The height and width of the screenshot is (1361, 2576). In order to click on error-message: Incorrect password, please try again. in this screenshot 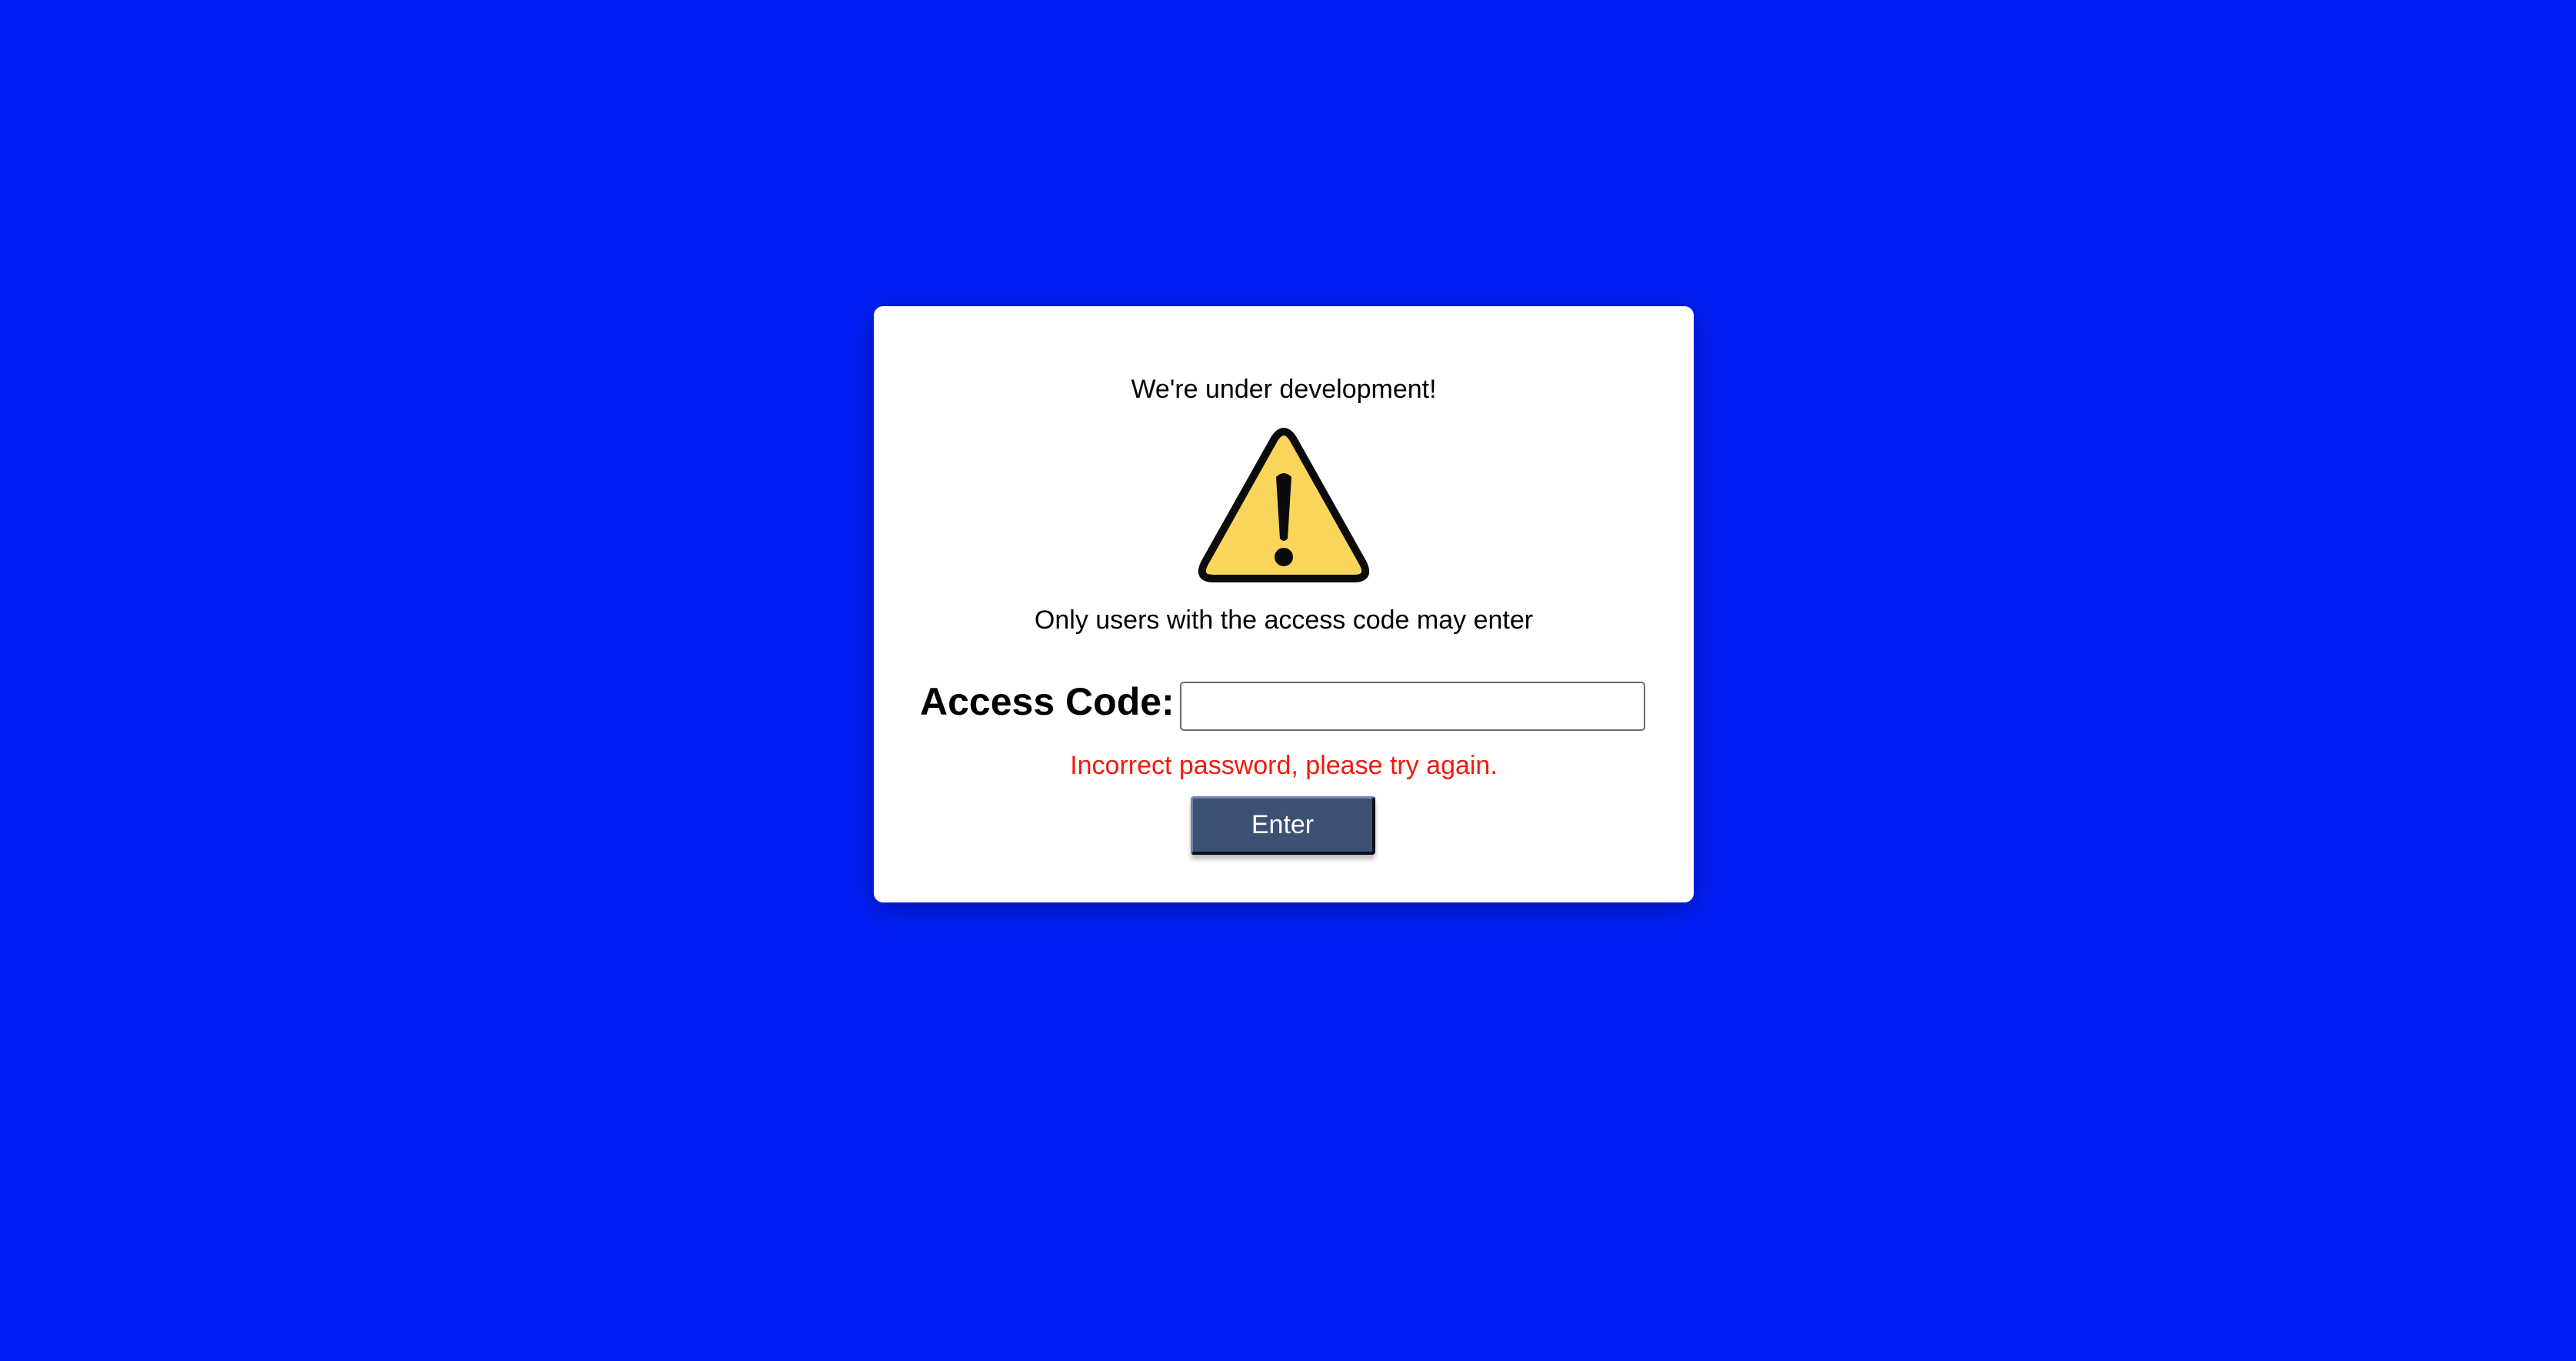, I will do `click(1284, 765)`.